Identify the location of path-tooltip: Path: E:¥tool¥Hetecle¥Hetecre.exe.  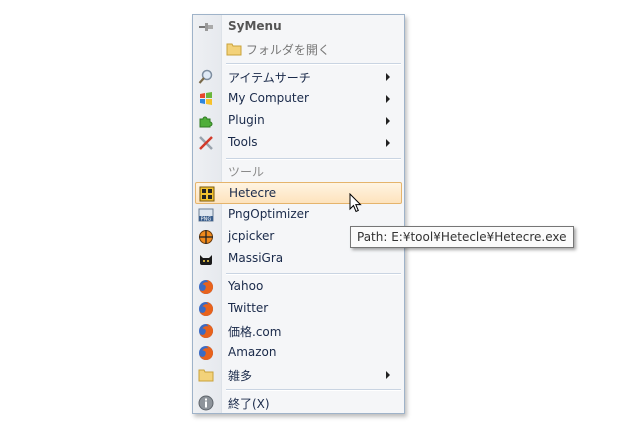
(462, 237).